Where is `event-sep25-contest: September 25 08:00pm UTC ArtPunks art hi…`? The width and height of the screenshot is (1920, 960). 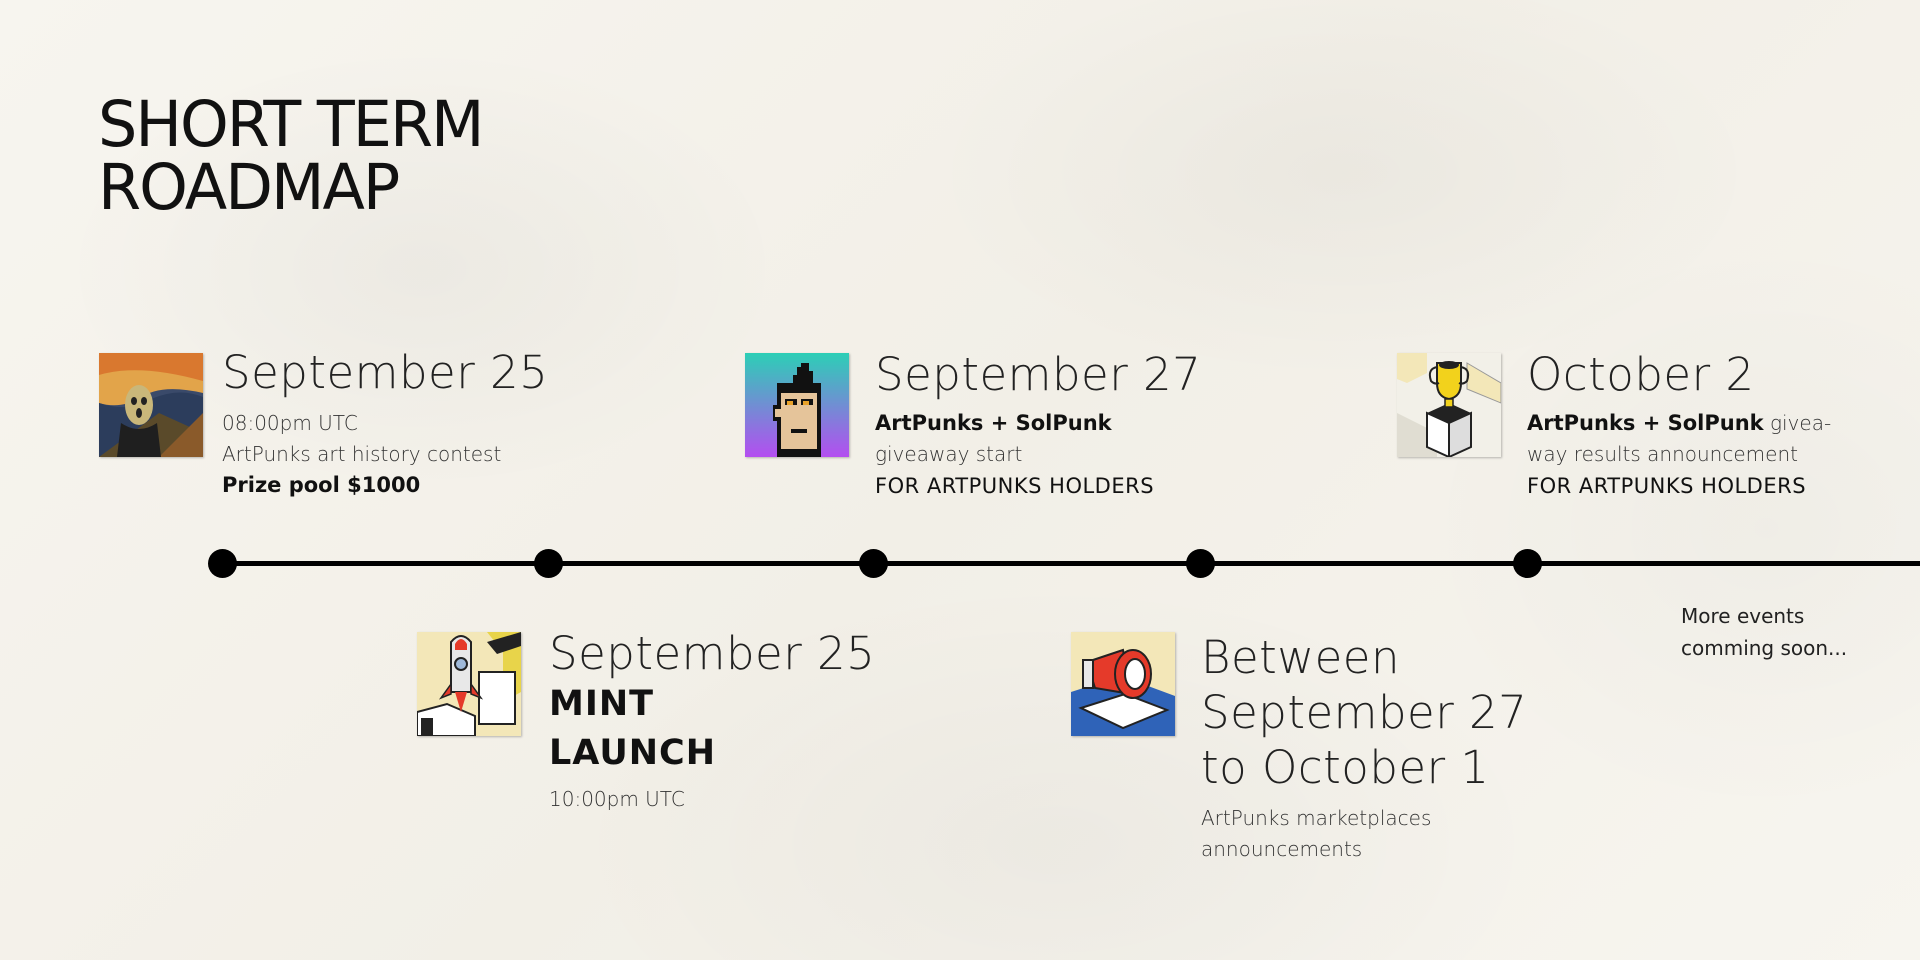 event-sep25-contest: September 25 08:00pm UTC ArtPunks art hi… is located at coordinates (385, 423).